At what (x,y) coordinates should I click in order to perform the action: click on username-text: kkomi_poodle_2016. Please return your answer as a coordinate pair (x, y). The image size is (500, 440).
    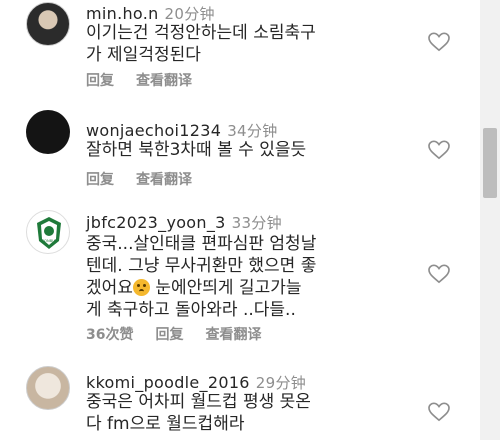
    Looking at the image, I should click on (168, 382).